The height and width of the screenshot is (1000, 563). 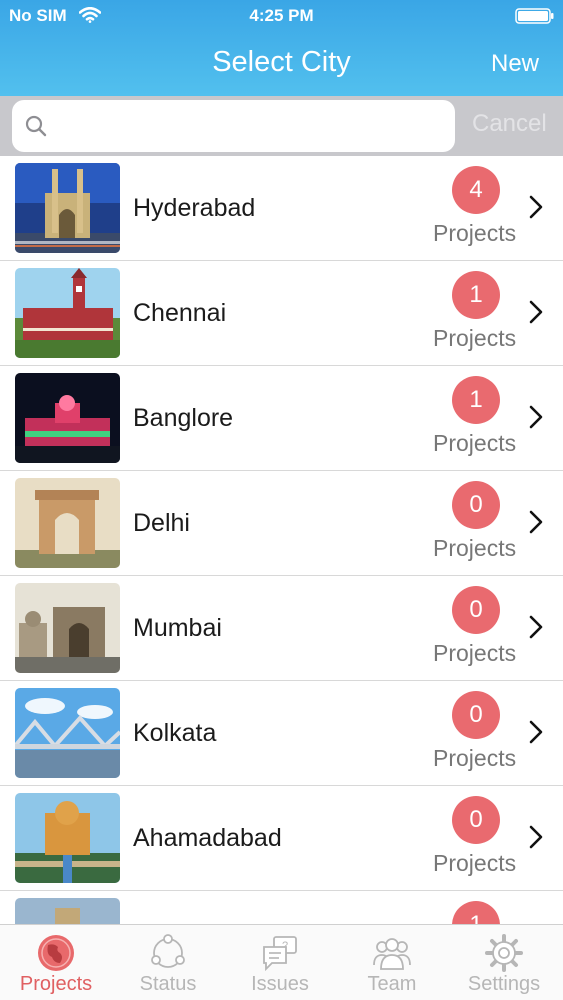 What do you see at coordinates (515, 64) in the screenshot?
I see `new-button: New` at bounding box center [515, 64].